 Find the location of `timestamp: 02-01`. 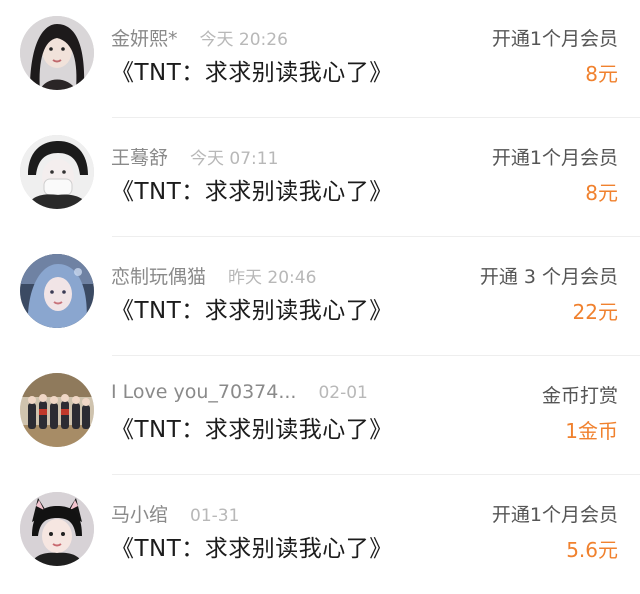

timestamp: 02-01 is located at coordinates (343, 393).